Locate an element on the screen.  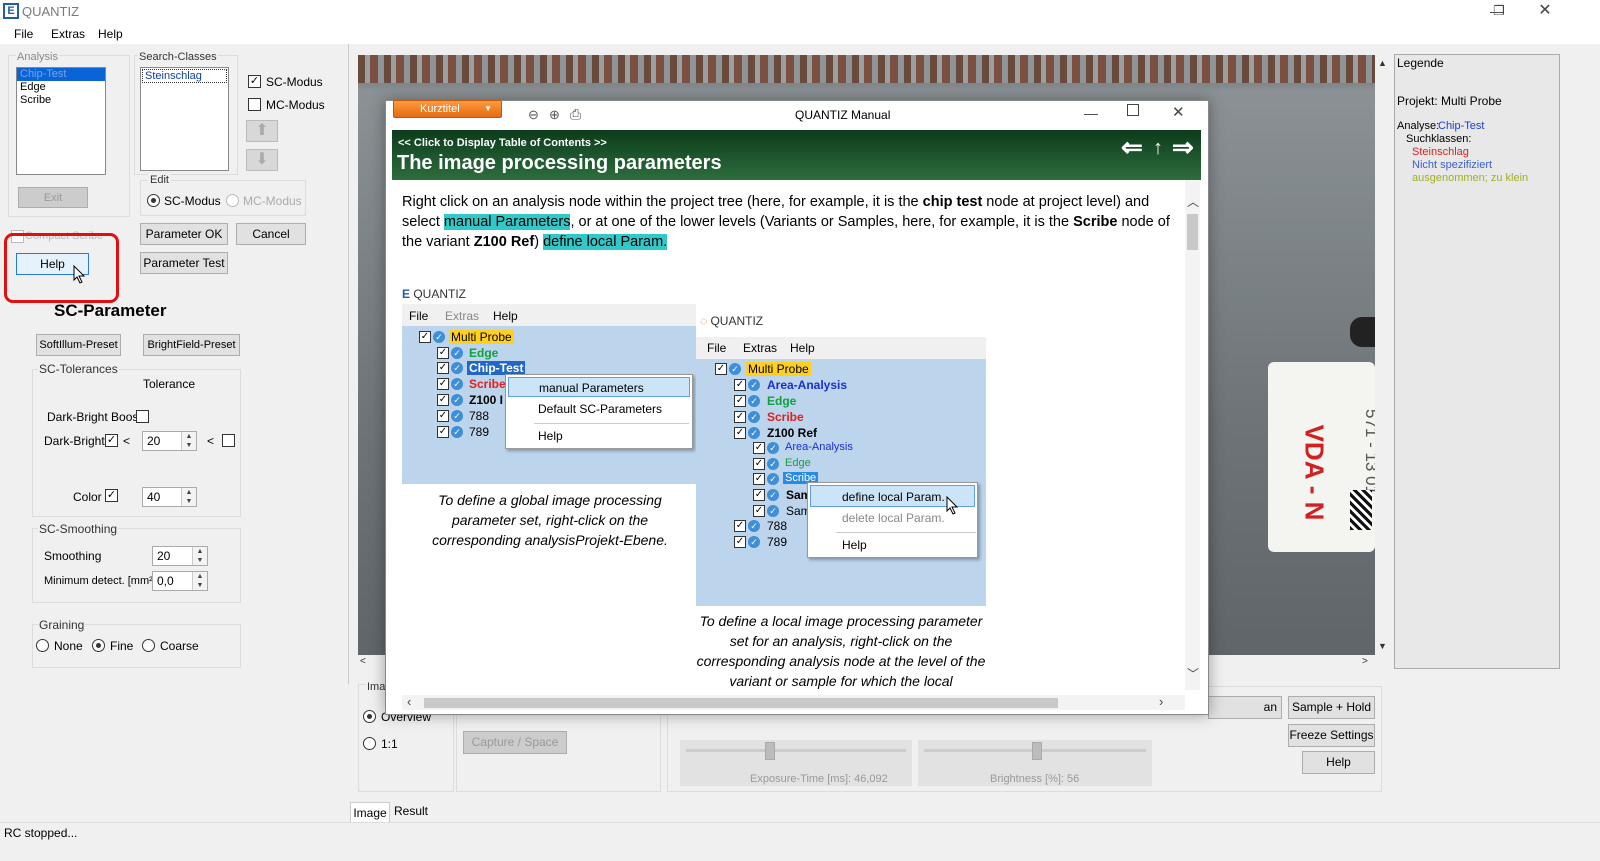
manual-scroll-right-icon: › is located at coordinates (1161, 701).